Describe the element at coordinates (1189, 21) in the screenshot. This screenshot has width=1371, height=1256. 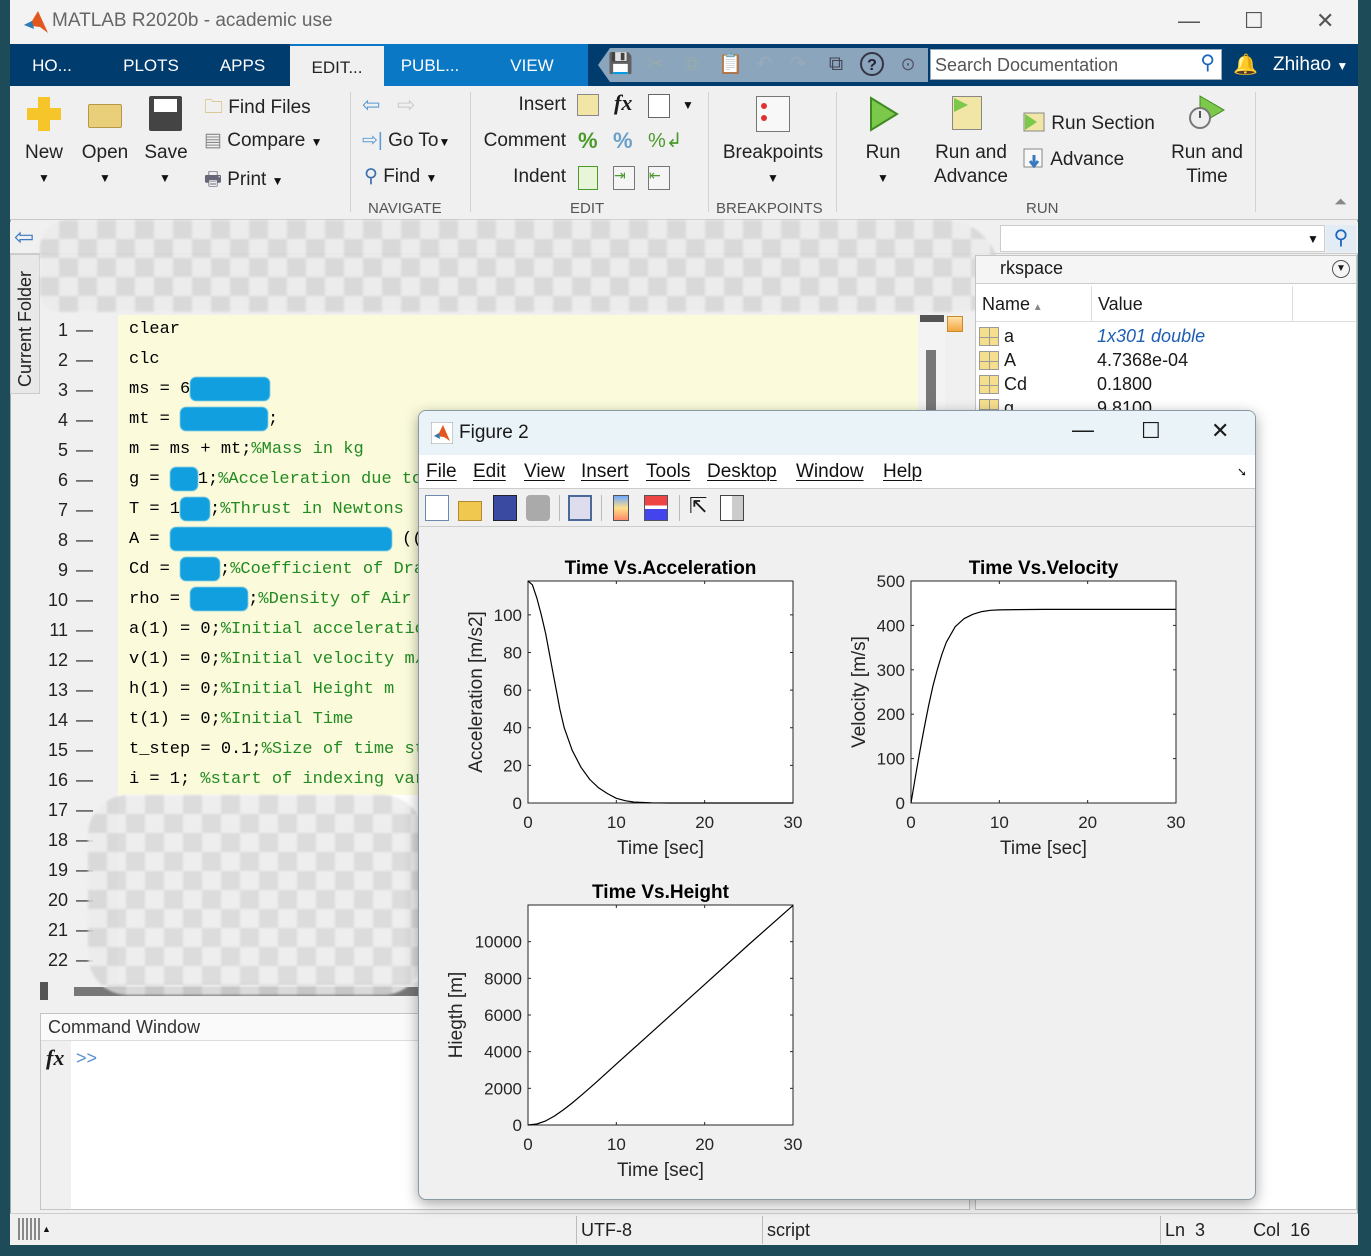
I see `minimize-button: —` at that location.